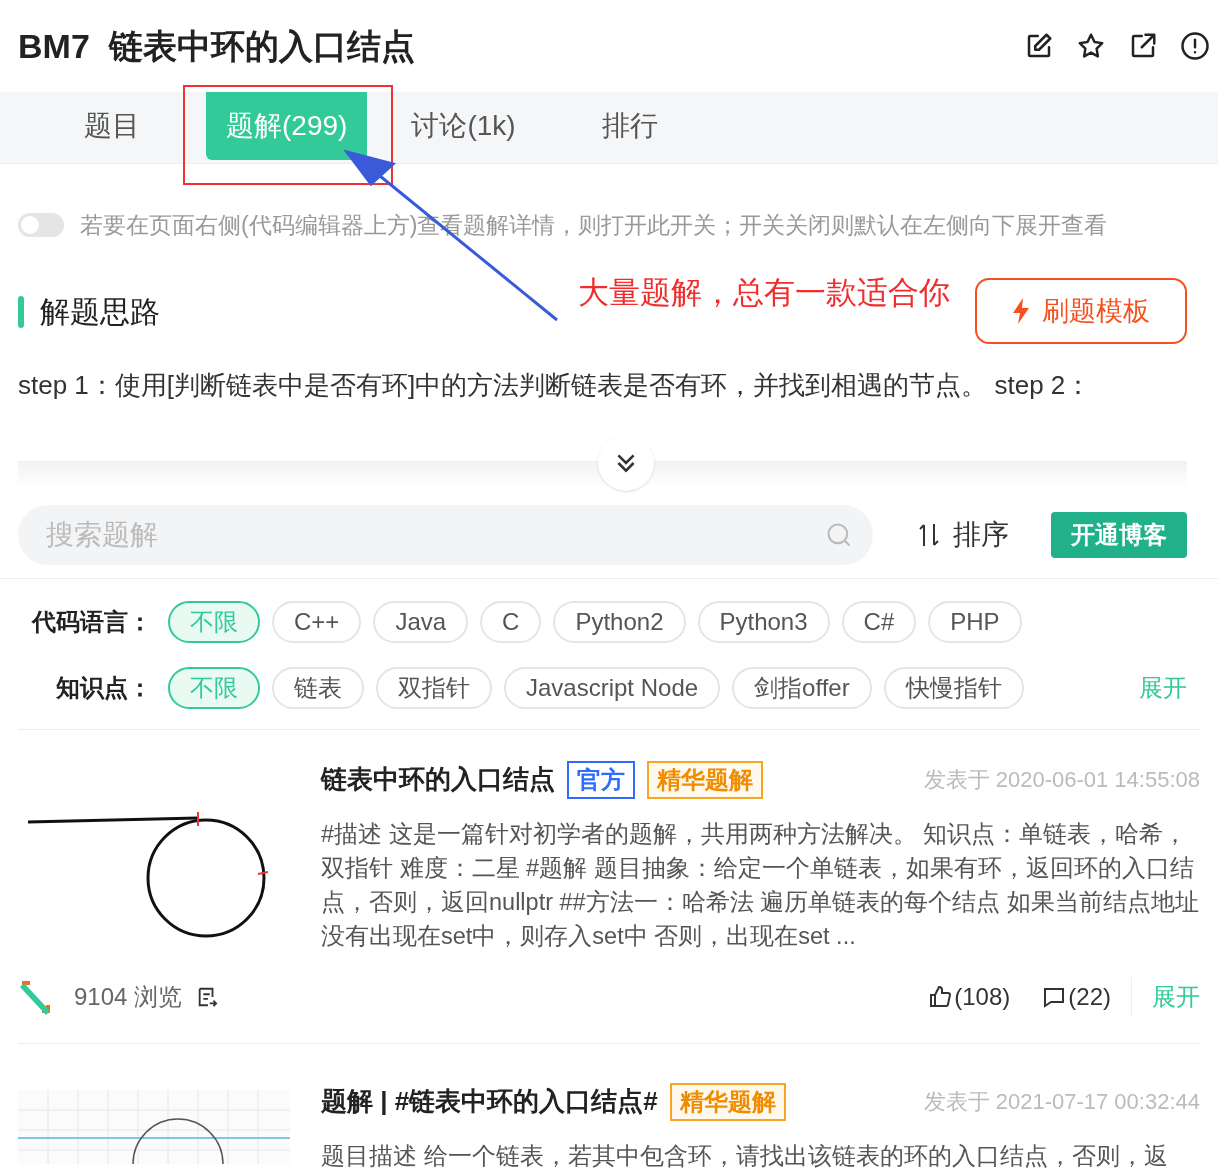  What do you see at coordinates (216, 46) in the screenshot?
I see `page-title: BM7 链表中环的入口结点` at bounding box center [216, 46].